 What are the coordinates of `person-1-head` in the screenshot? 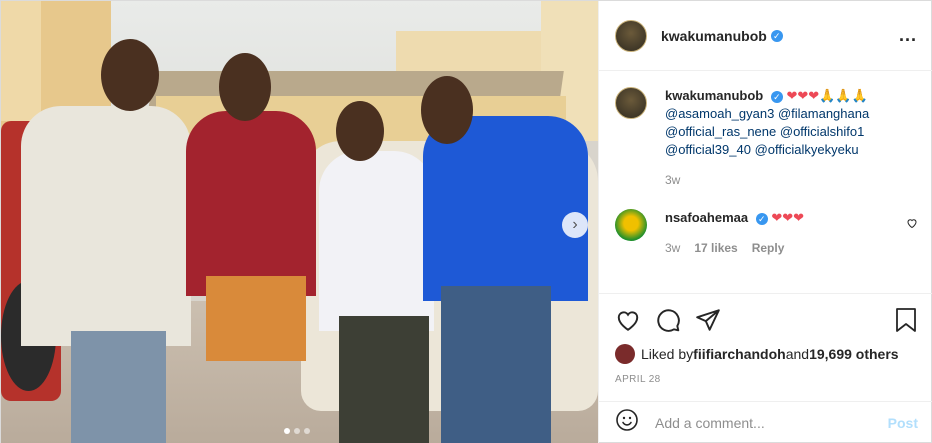 It's located at (130, 75).